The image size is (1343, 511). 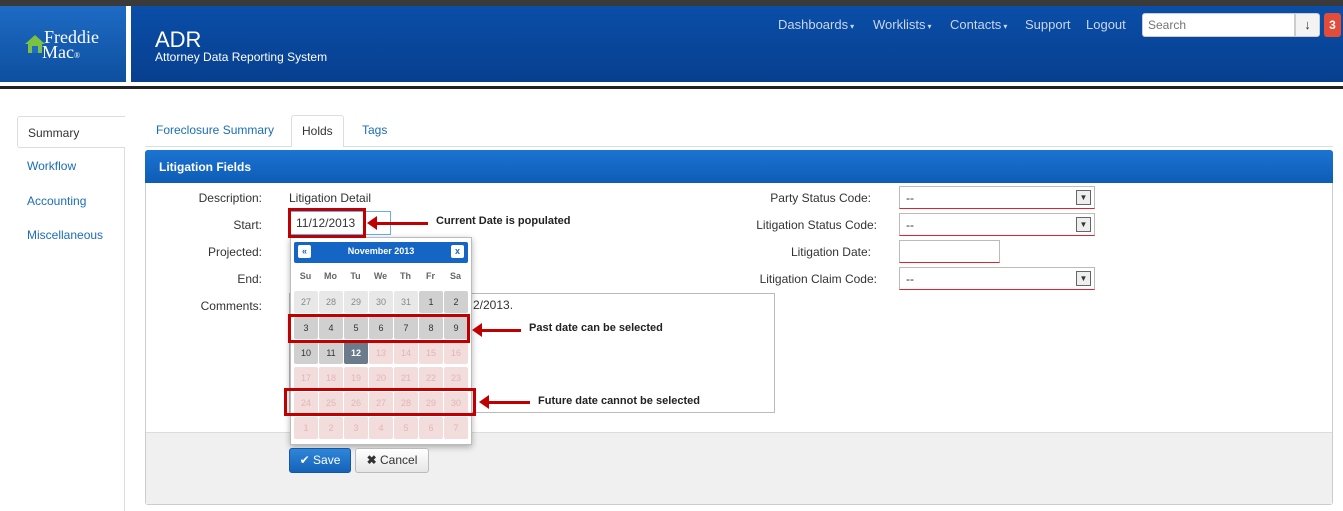 What do you see at coordinates (457, 251) in the screenshot?
I see `close-button: x` at bounding box center [457, 251].